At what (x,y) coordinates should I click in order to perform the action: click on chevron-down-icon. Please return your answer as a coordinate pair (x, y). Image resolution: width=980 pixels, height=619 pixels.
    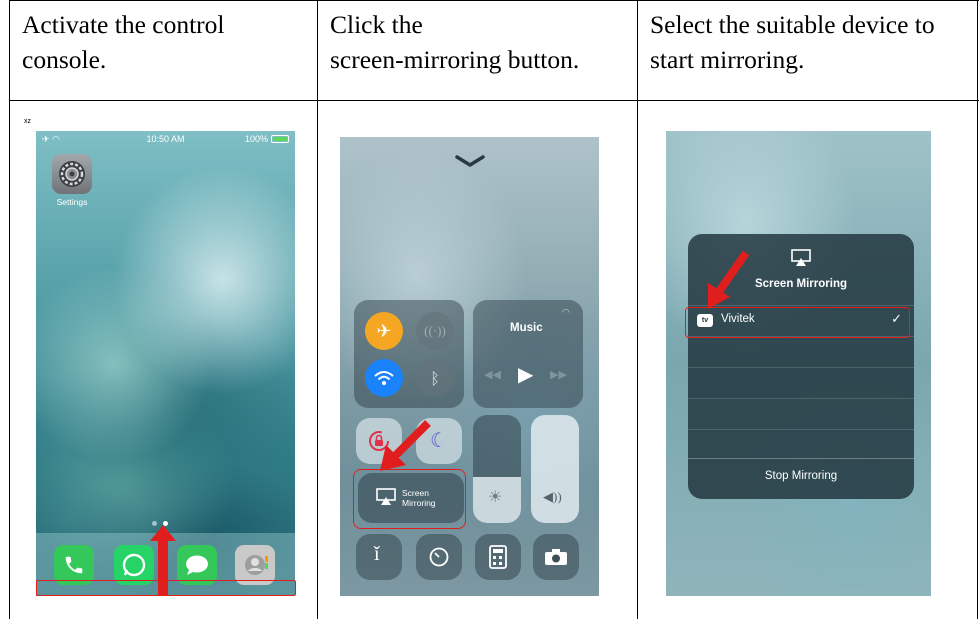
    Looking at the image, I should click on (470, 161).